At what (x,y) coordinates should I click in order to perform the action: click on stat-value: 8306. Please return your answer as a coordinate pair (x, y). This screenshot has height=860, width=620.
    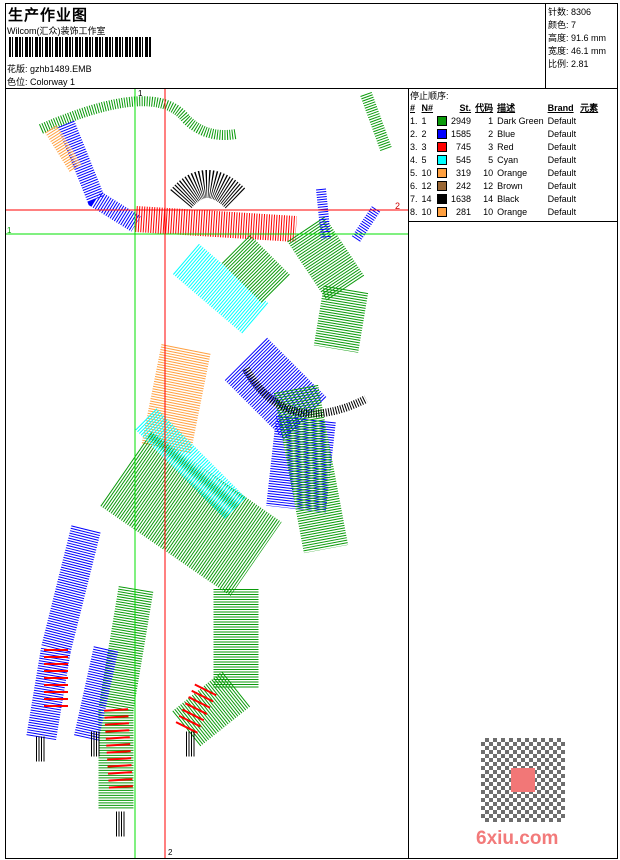
    Looking at the image, I should click on (581, 12).